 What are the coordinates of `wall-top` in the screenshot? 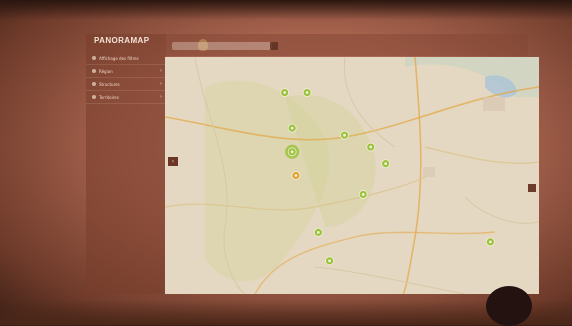 It's located at (286, 10).